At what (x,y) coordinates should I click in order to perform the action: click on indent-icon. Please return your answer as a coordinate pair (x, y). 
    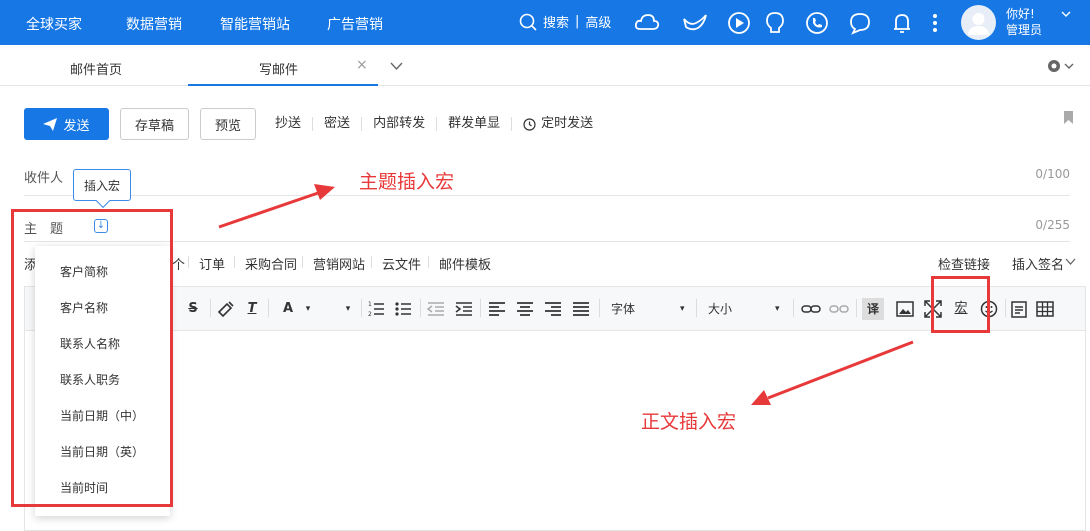
    Looking at the image, I should click on (464, 309).